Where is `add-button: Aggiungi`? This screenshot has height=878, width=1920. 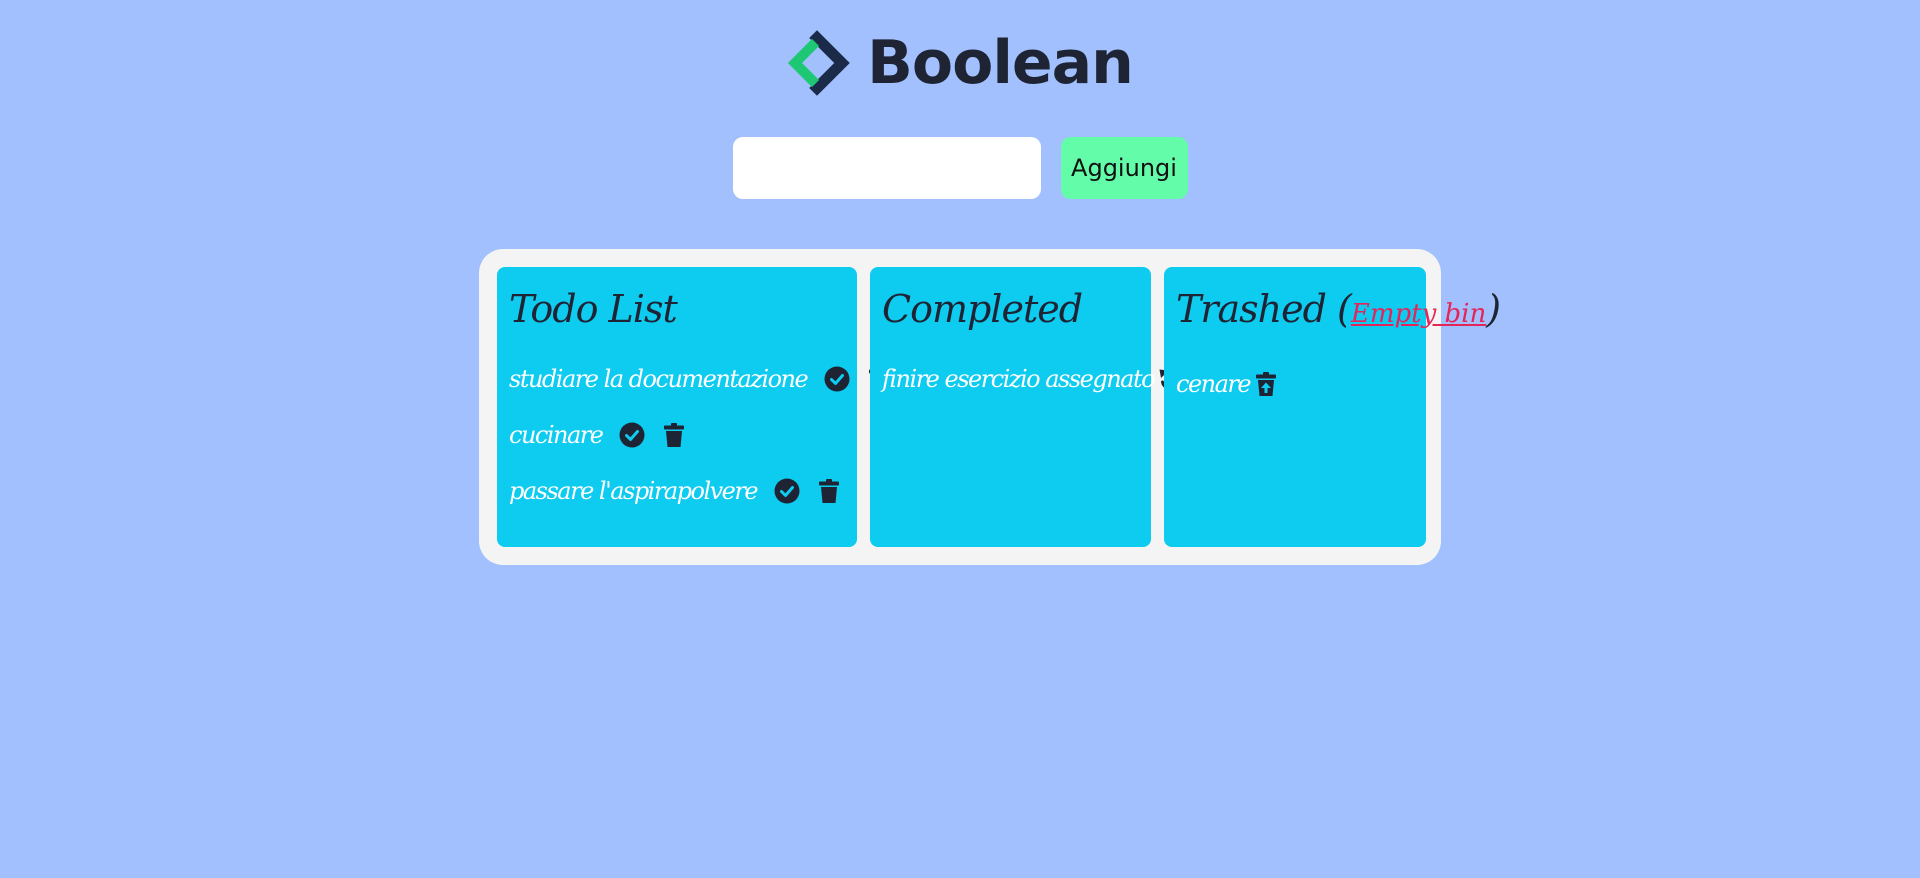 add-button: Aggiungi is located at coordinates (1124, 168).